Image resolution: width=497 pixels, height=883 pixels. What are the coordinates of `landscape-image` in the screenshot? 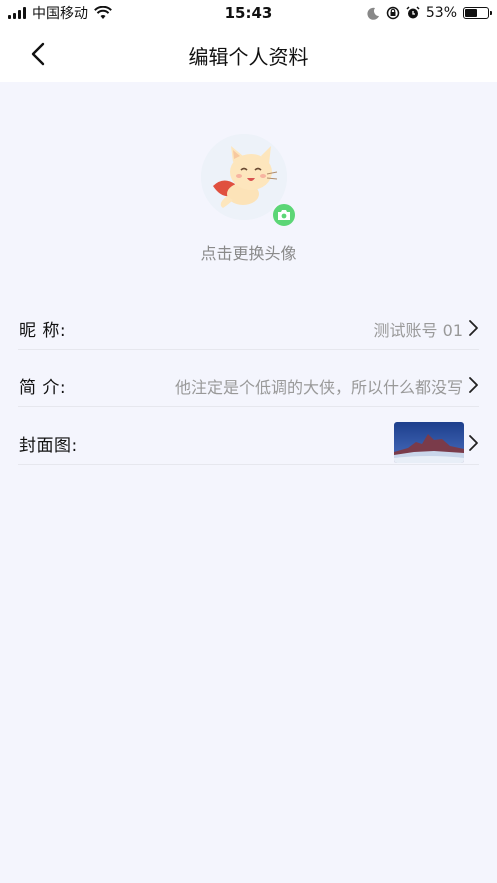 It's located at (429, 442).